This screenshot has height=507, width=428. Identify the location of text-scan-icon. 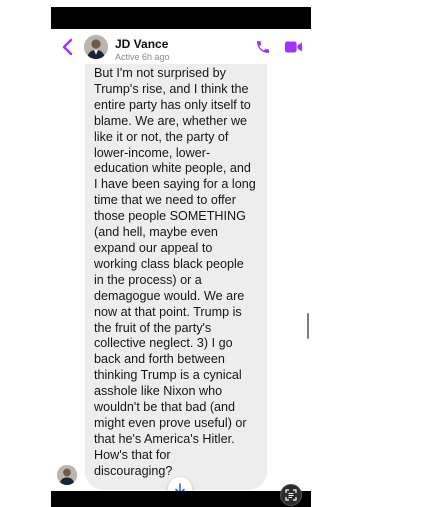
(291, 495).